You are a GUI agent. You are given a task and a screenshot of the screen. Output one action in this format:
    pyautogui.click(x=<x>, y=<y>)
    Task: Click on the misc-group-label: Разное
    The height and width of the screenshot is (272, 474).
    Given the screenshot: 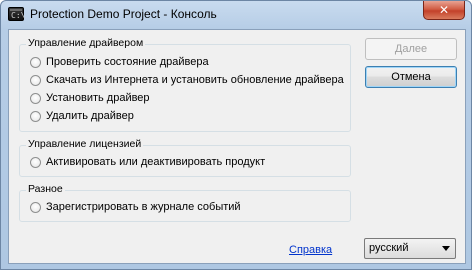 What is the action you would take?
    pyautogui.click(x=45, y=189)
    